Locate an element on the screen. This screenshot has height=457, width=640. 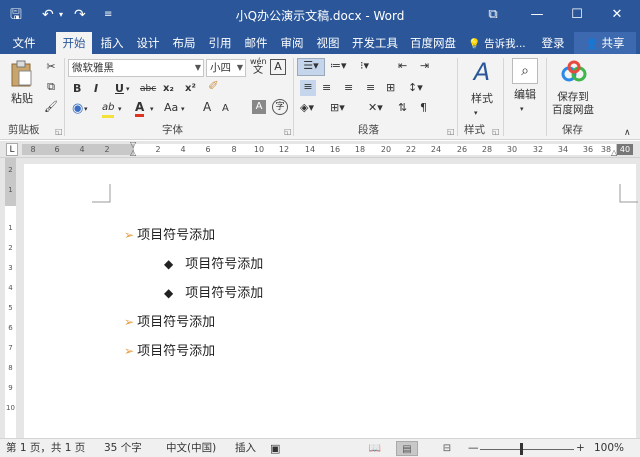
maximize-icon: ☐ is located at coordinates (577, 15).